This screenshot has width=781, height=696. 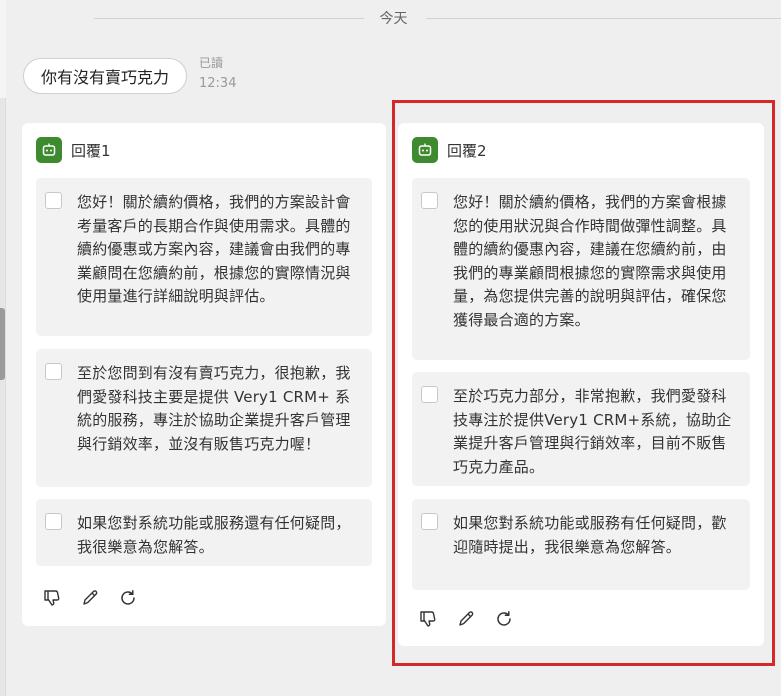 What do you see at coordinates (590, 535) in the screenshot?
I see `segment-text: 如果您對系統功能或服務有任何疑問，歡迎隨時提出，我很樂意為您解答。` at bounding box center [590, 535].